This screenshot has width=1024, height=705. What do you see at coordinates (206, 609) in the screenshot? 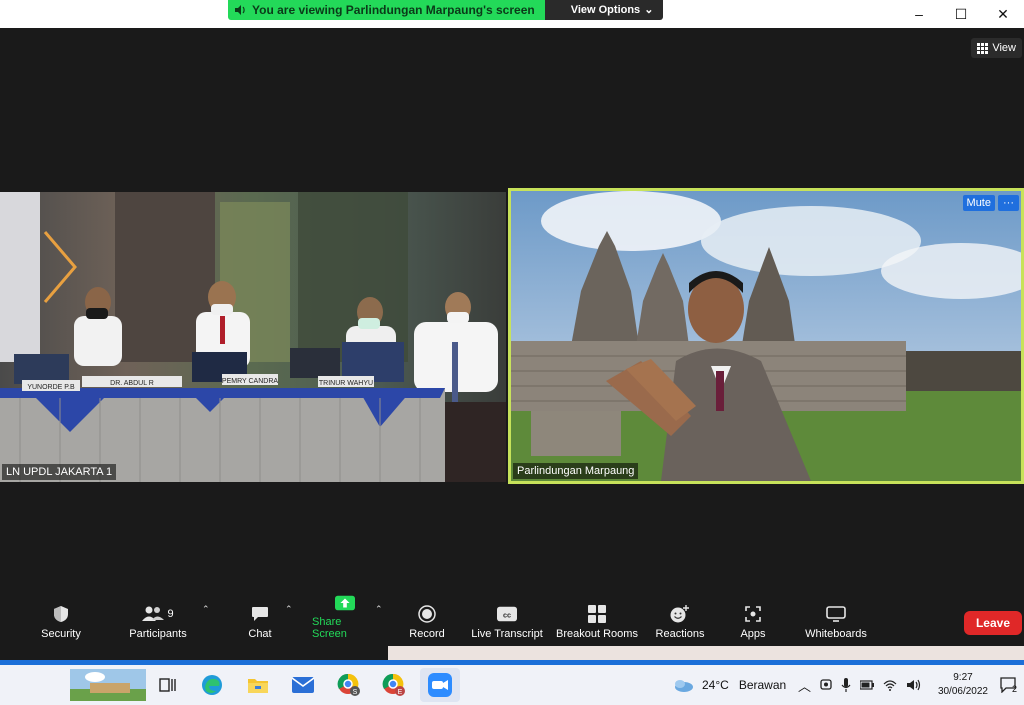
I see `participants-chevron-up-icon: ⌃` at bounding box center [206, 609].